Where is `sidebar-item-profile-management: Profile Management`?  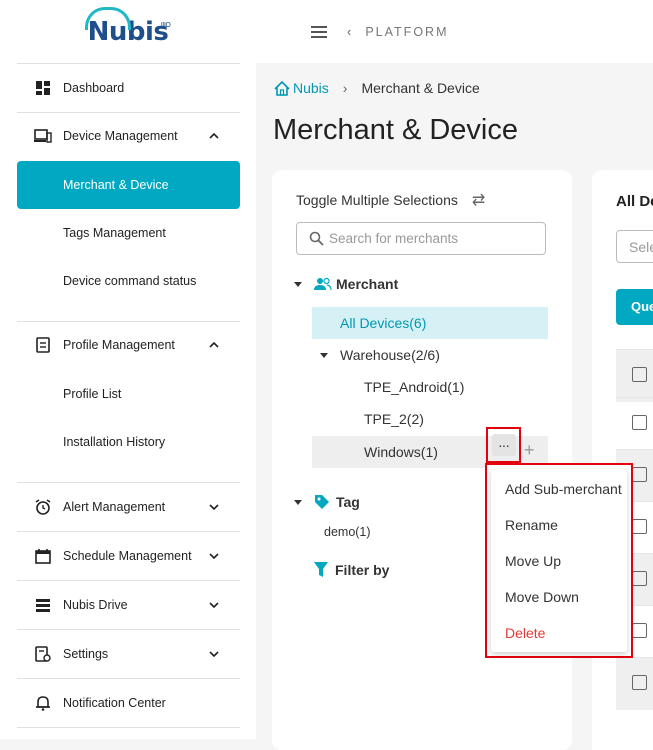 sidebar-item-profile-management: Profile Management is located at coordinates (128, 345).